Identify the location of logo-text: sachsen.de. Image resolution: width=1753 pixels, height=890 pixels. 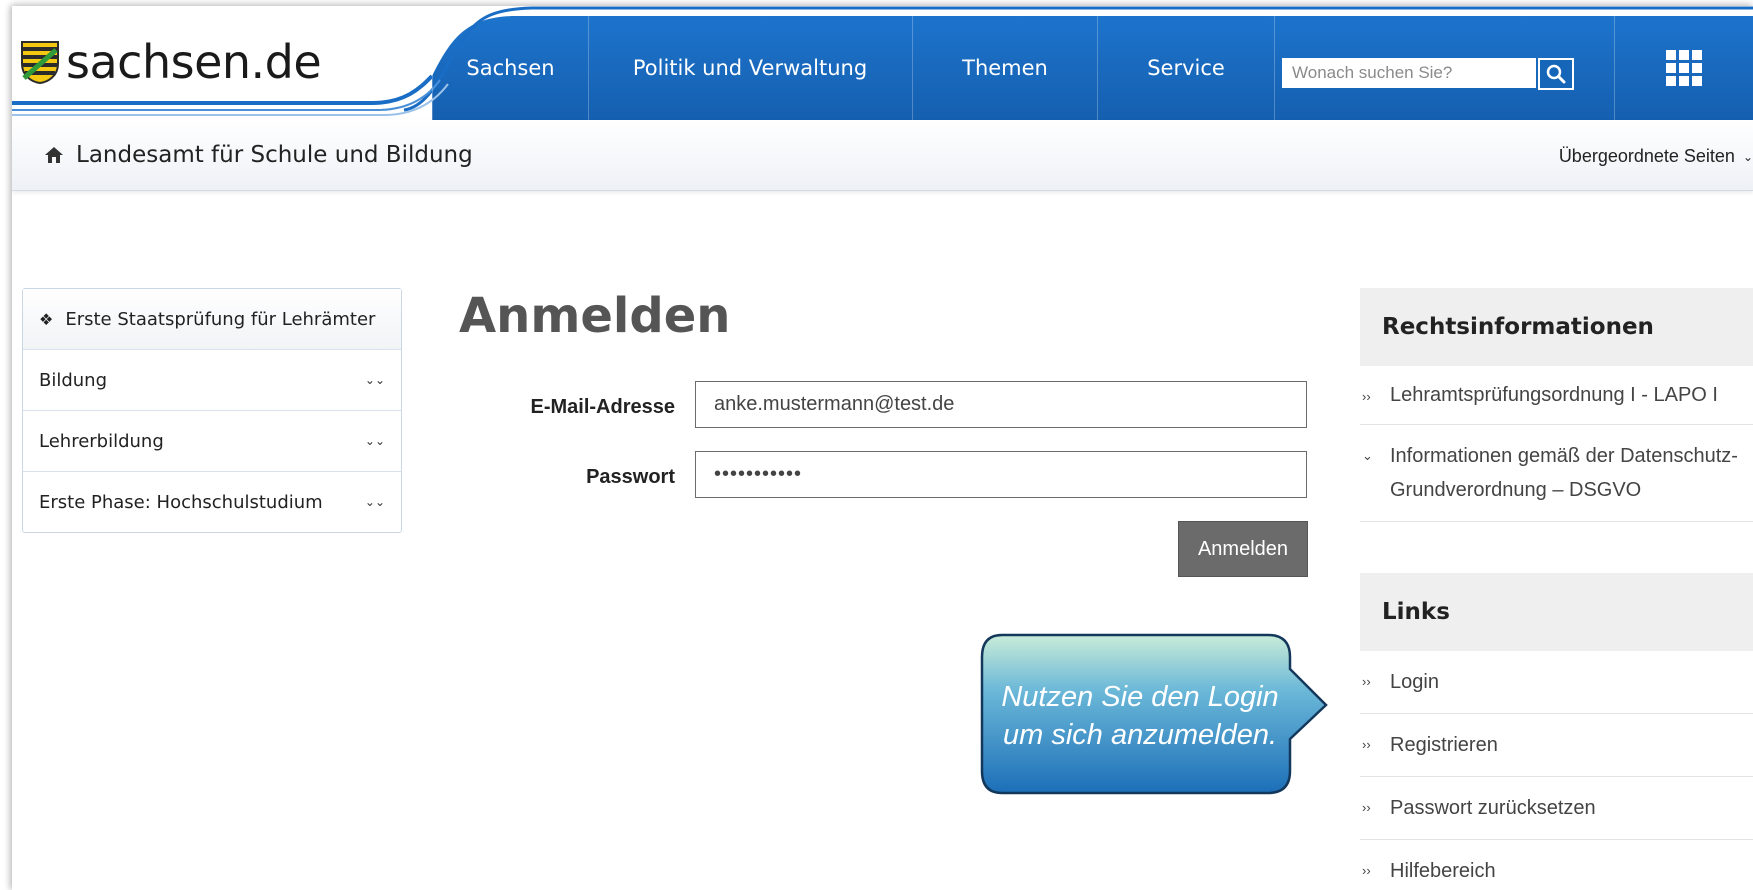
(194, 62).